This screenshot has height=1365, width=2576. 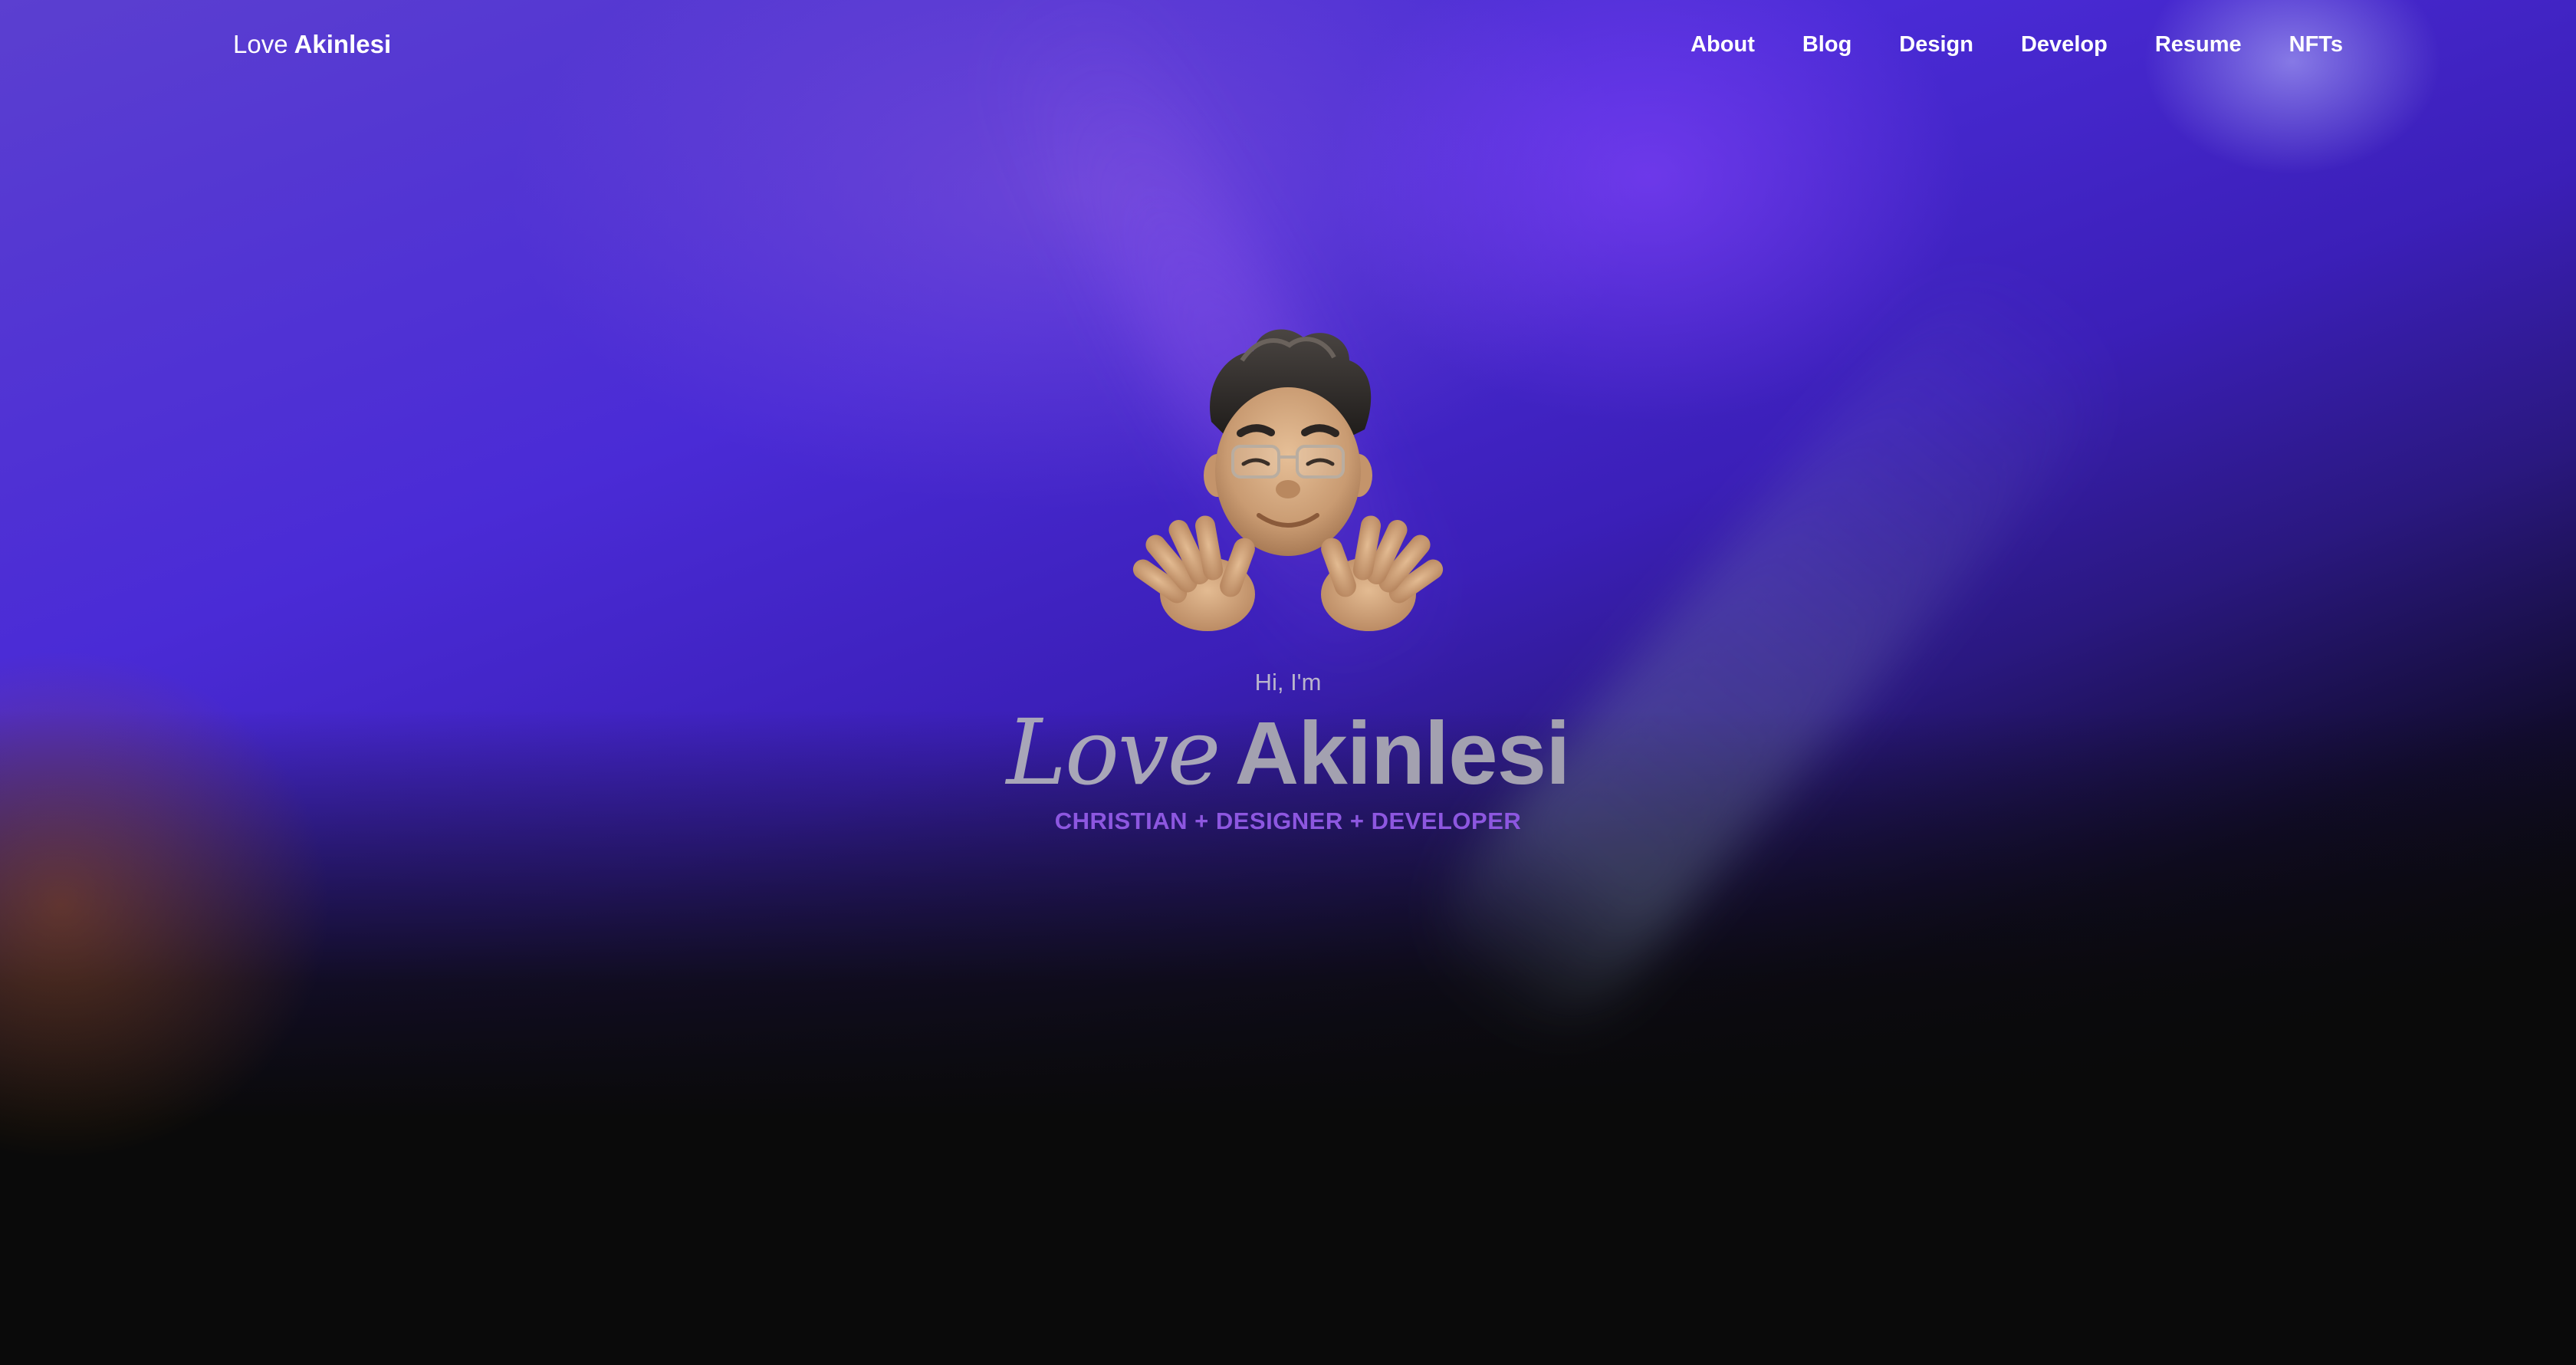 I want to click on brand-logo-link: Love Akinlesi, so click(x=312, y=44).